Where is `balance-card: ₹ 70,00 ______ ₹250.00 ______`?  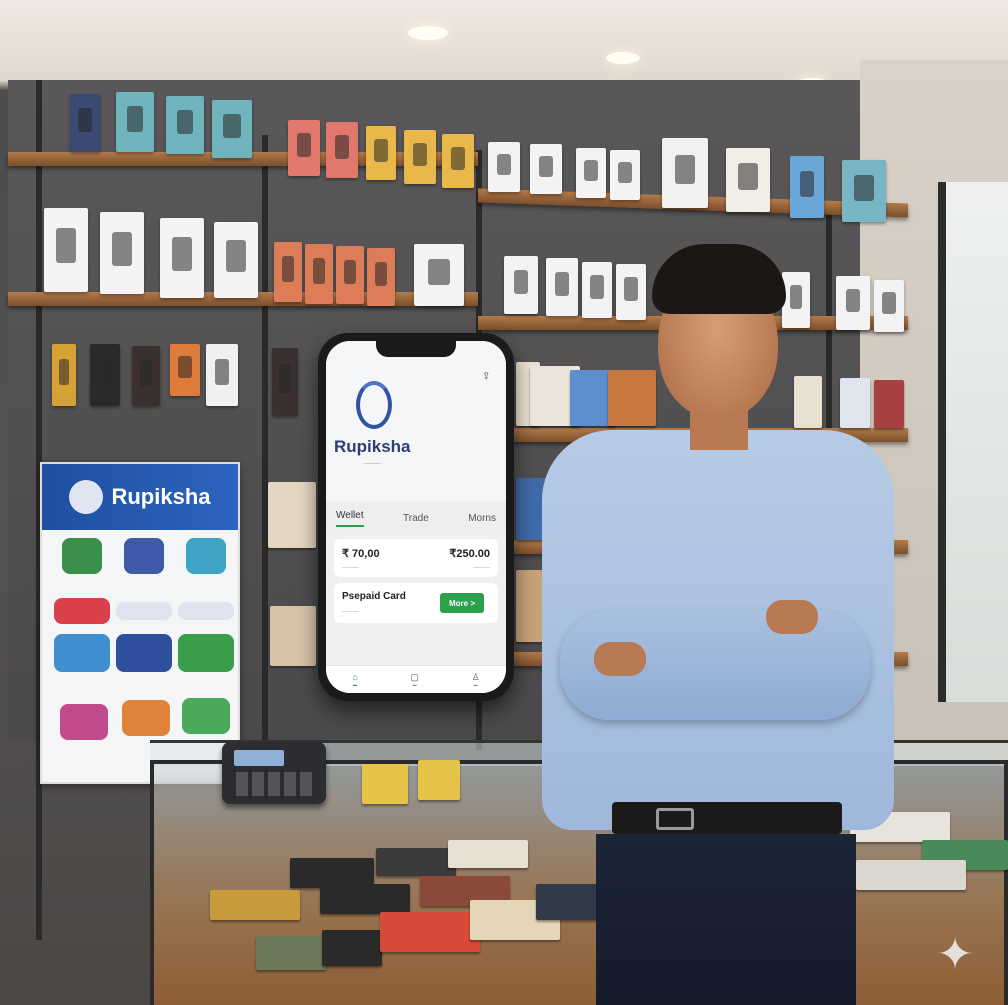
balance-card: ₹ 70,00 ______ ₹250.00 ______ is located at coordinates (416, 558).